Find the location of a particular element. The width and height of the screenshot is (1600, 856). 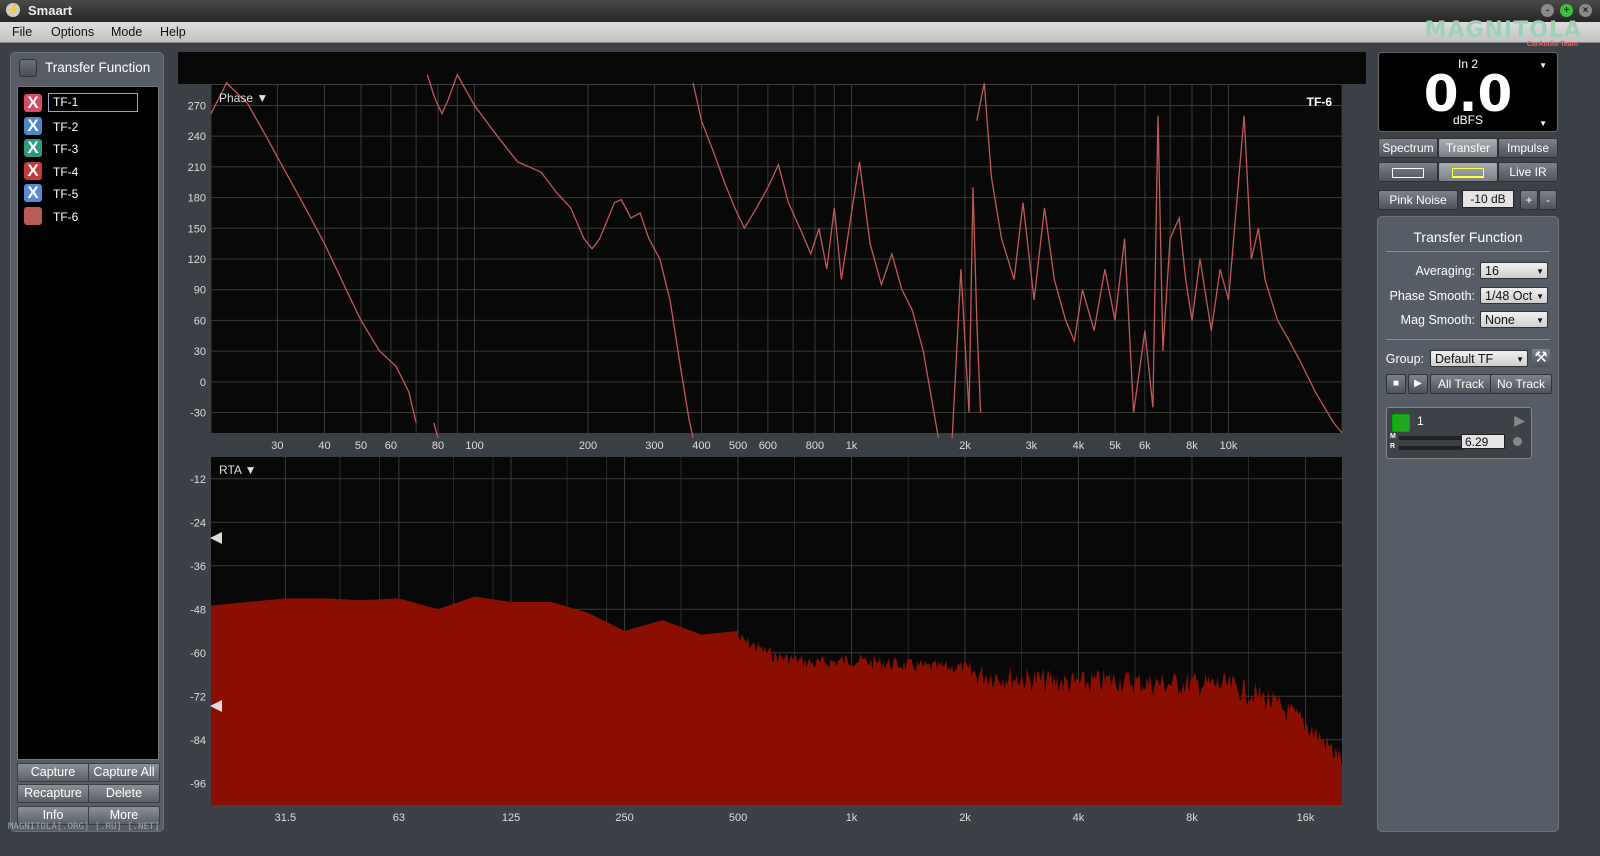

stop-button: ■ is located at coordinates (1396, 384).